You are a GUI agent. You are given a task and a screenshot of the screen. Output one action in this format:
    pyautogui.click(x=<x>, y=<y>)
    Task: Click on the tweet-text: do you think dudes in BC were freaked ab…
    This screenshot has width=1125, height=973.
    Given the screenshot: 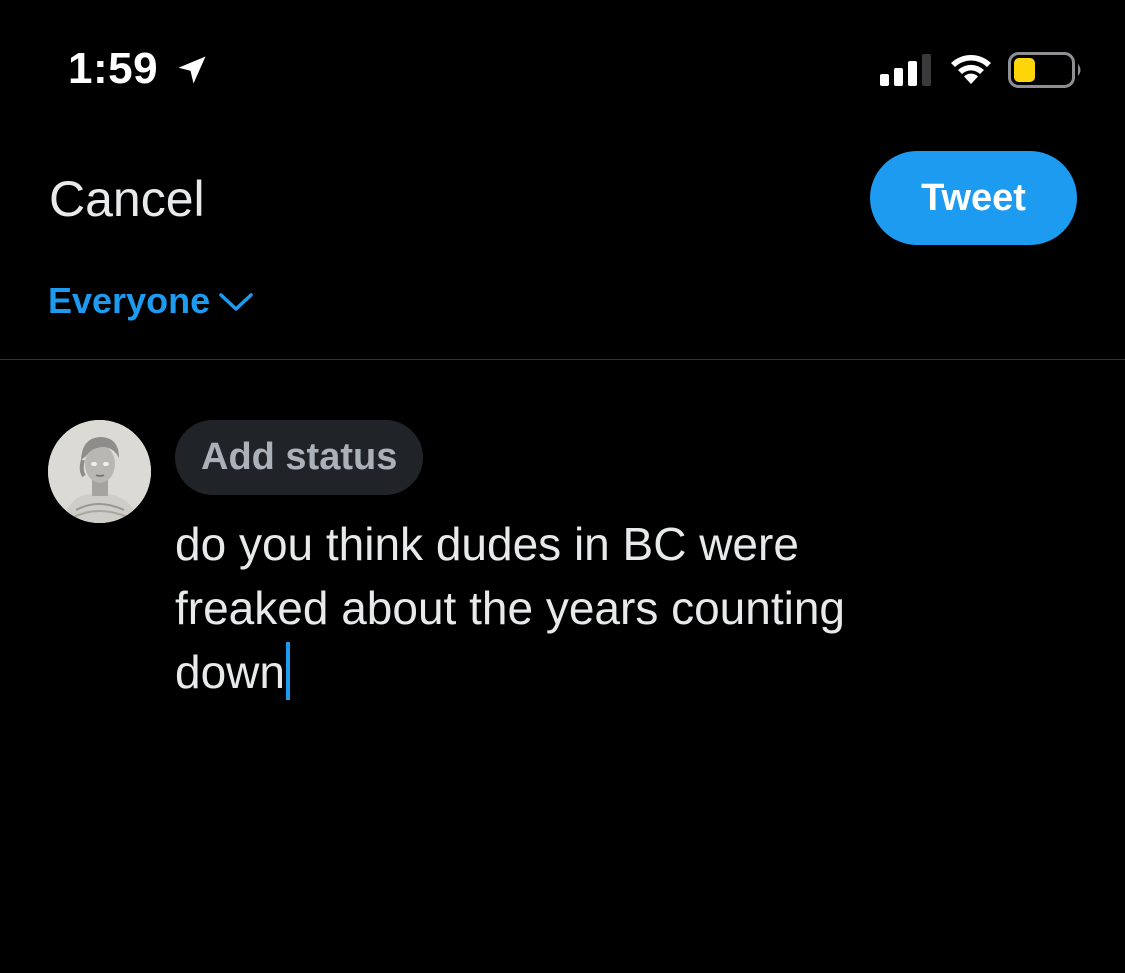 What is the action you would take?
    pyautogui.click(x=510, y=608)
    